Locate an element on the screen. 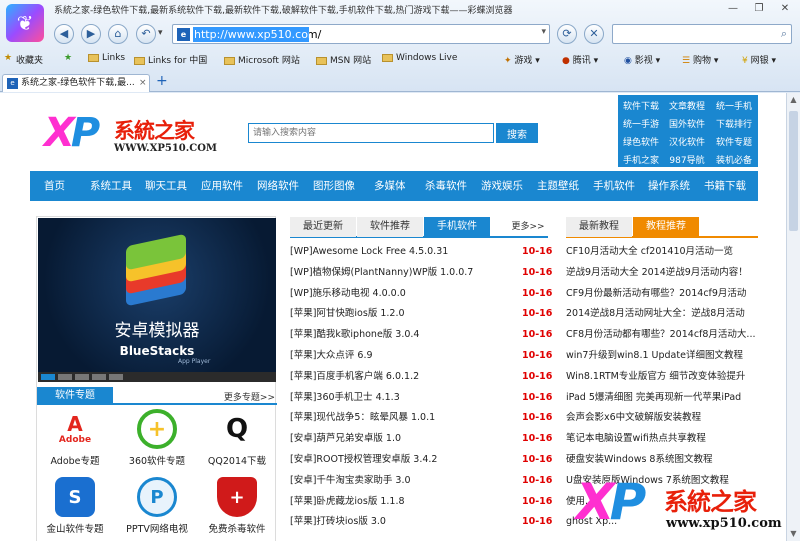  list-item: [苹果]360手机卫士 4.1.3 10-16 is located at coordinates (421, 398).